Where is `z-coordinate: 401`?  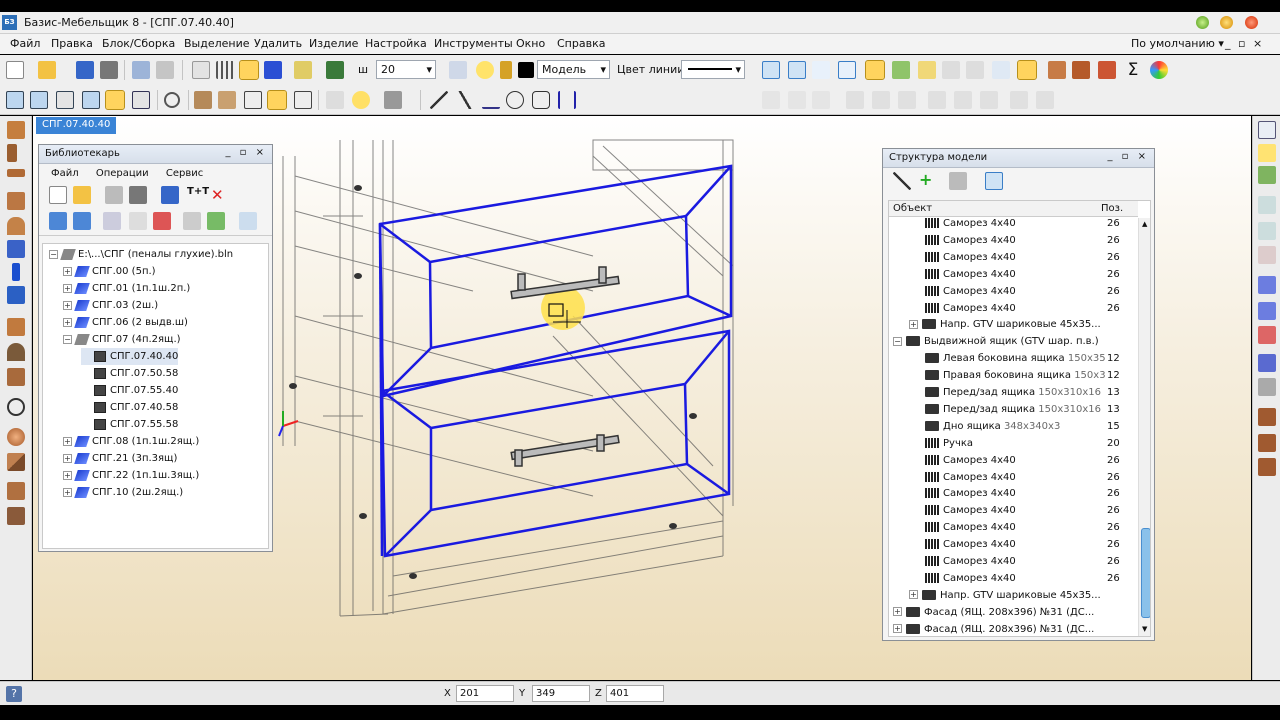 z-coordinate: 401 is located at coordinates (635, 693).